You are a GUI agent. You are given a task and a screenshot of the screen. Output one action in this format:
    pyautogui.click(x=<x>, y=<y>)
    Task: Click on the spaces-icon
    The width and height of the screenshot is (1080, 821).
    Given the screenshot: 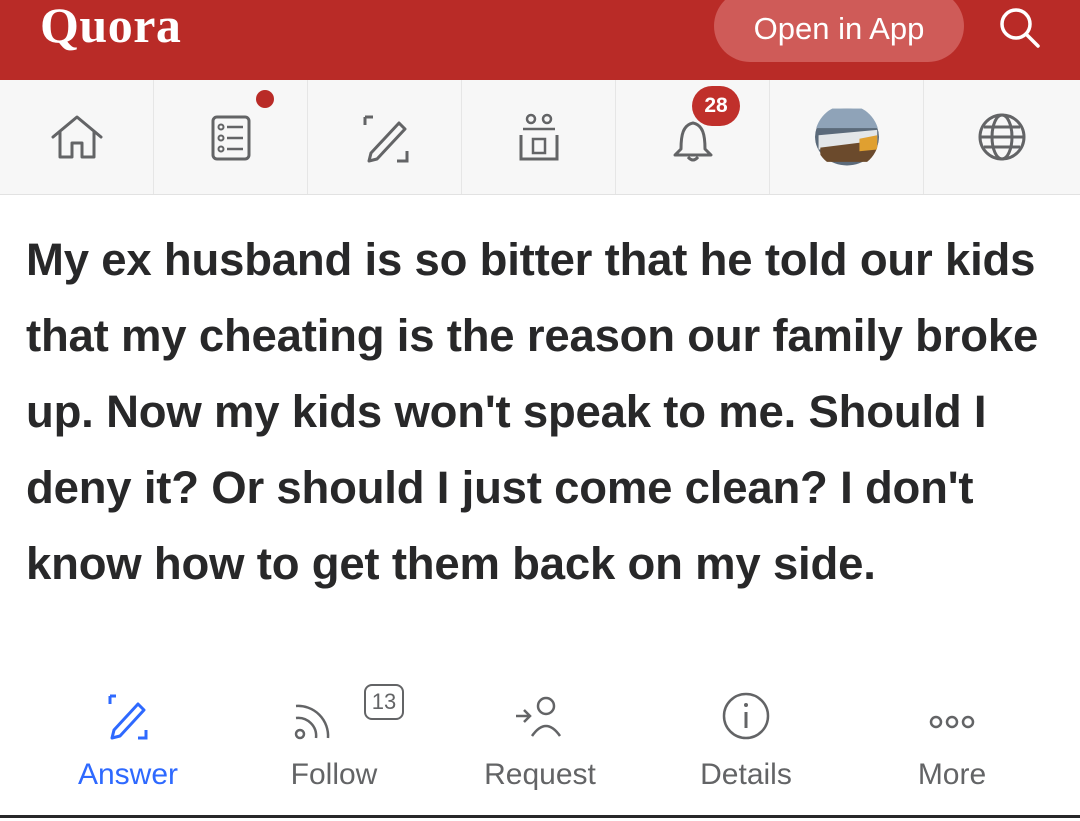 What is the action you would take?
    pyautogui.click(x=538, y=137)
    